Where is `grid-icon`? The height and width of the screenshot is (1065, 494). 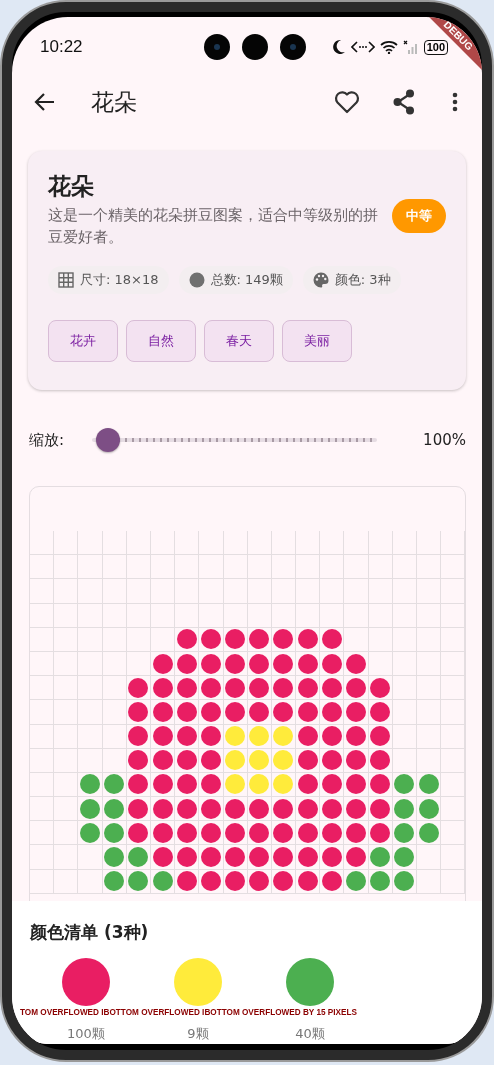 grid-icon is located at coordinates (66, 280).